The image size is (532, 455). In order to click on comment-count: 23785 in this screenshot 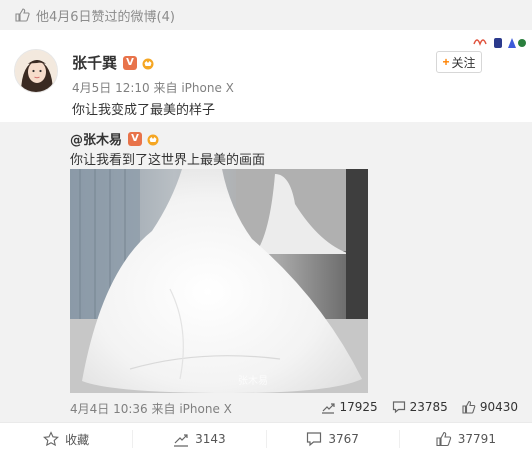, I will do `click(420, 407)`.